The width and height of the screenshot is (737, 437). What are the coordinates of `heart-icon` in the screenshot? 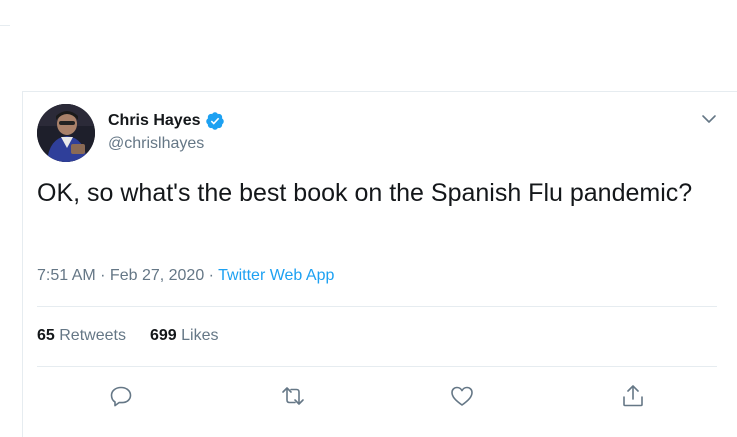 It's located at (462, 396).